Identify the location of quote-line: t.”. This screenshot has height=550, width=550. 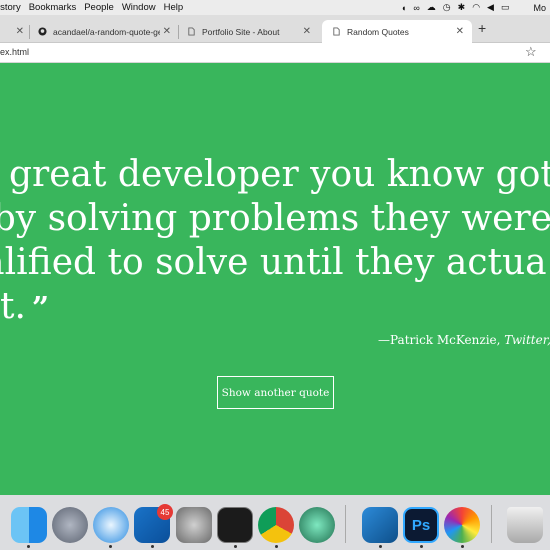
(275, 308).